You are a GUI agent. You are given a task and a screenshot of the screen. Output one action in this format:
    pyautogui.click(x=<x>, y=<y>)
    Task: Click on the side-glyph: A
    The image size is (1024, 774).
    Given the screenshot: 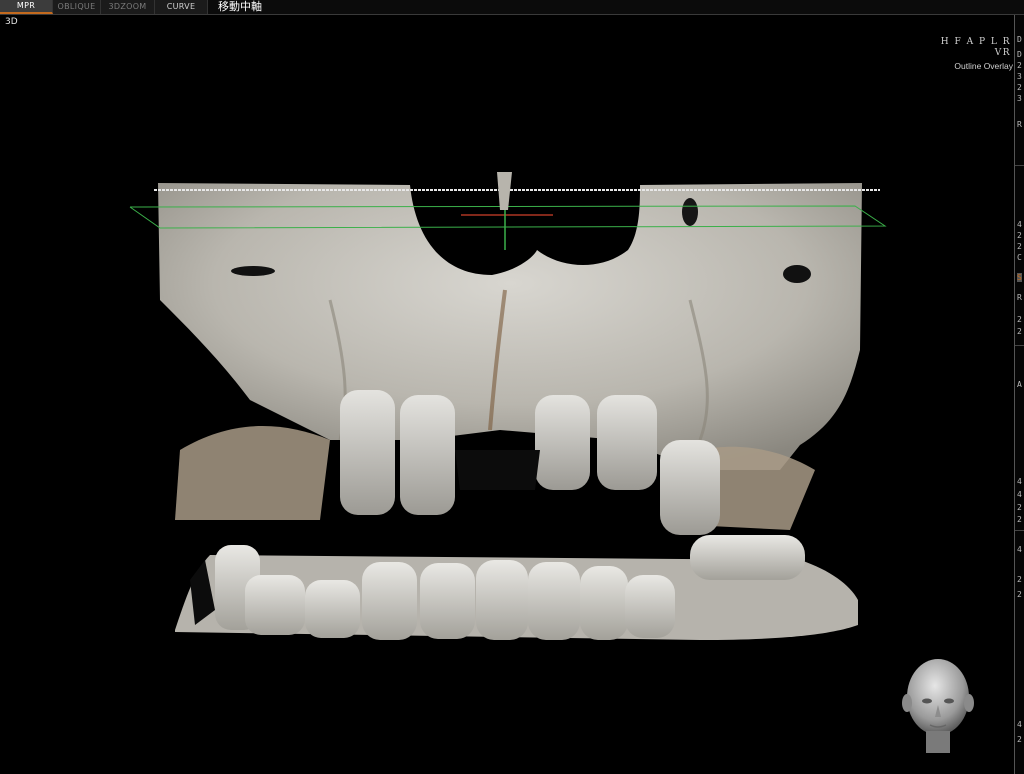 What is the action you would take?
    pyautogui.click(x=1019, y=384)
    